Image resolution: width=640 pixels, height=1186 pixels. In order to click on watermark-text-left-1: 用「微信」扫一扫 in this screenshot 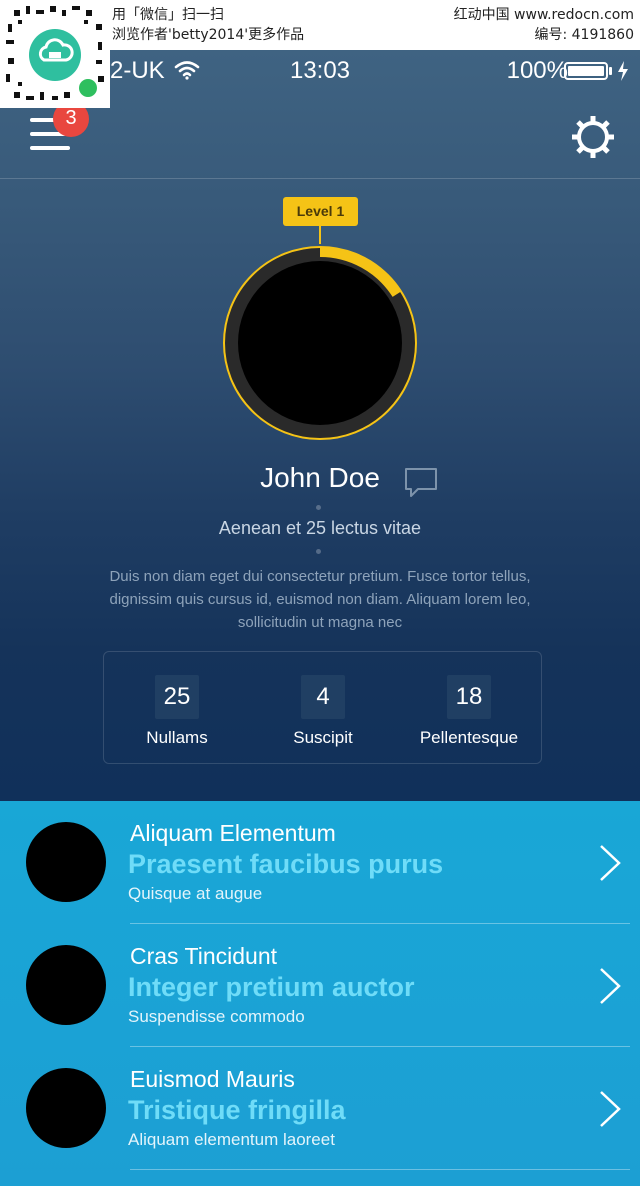, I will do `click(168, 15)`.